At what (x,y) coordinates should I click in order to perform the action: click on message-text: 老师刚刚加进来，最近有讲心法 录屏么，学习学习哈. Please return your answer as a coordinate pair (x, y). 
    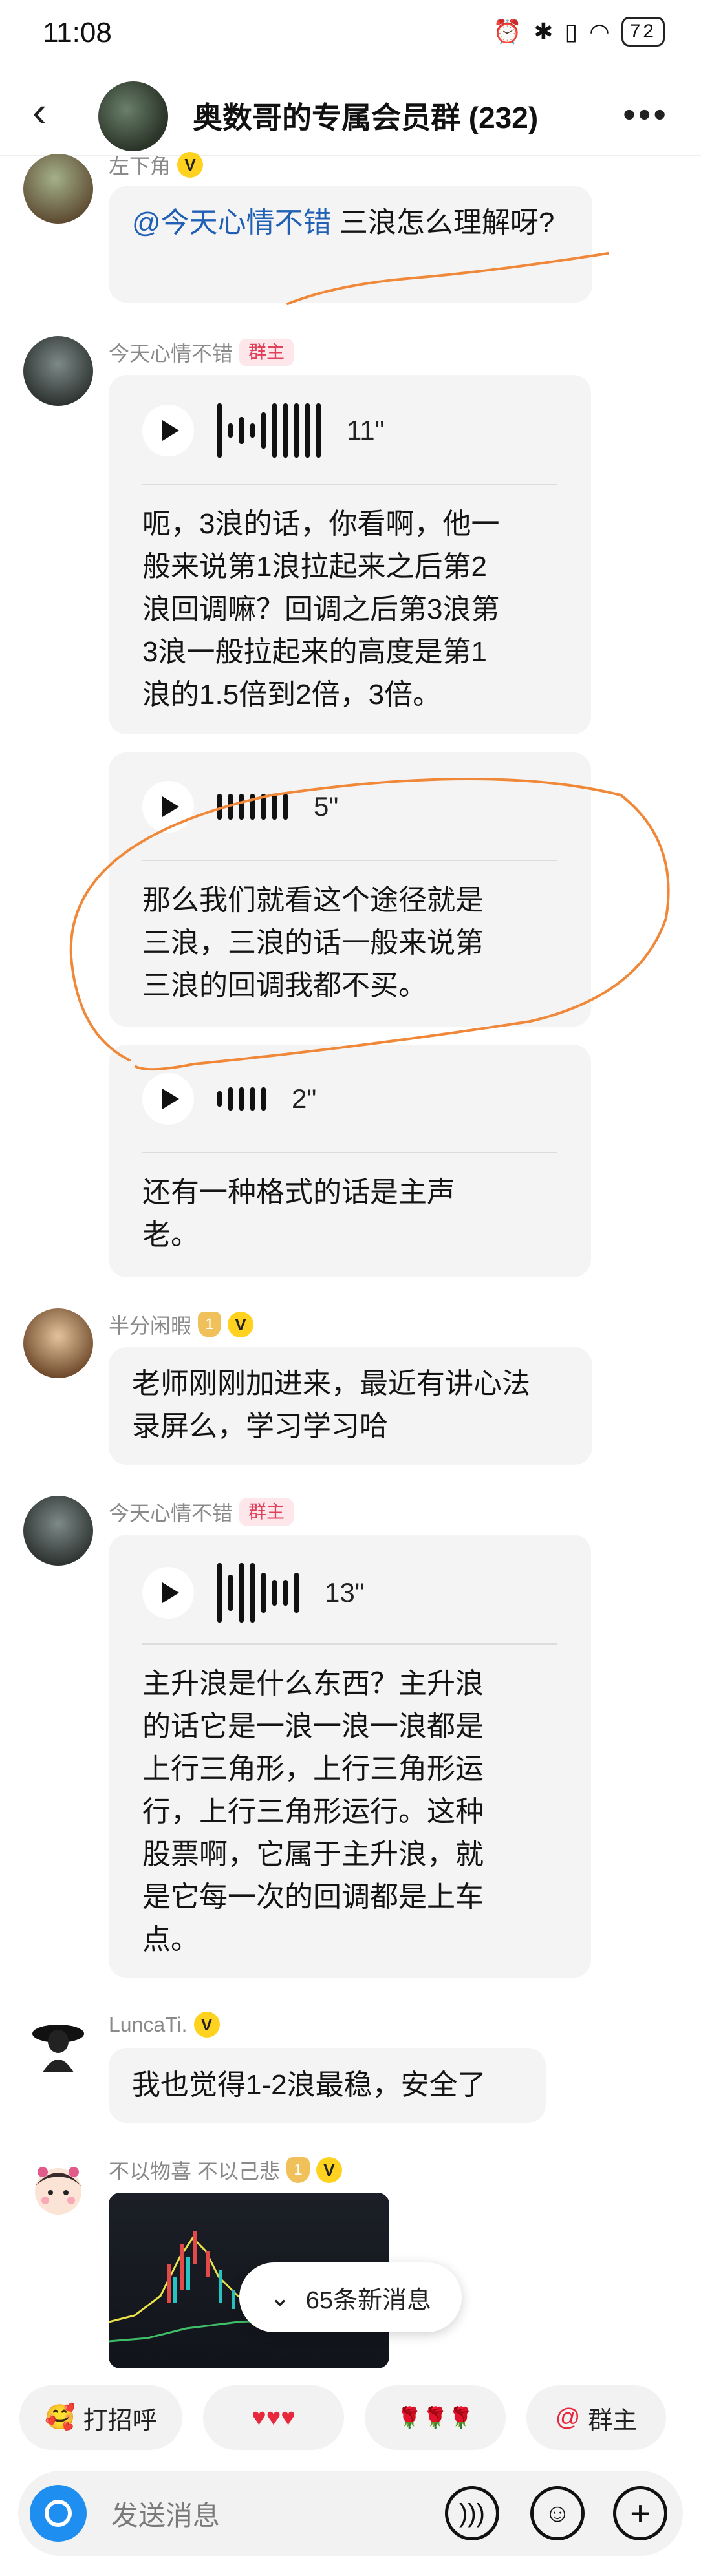
    Looking at the image, I should click on (331, 1405).